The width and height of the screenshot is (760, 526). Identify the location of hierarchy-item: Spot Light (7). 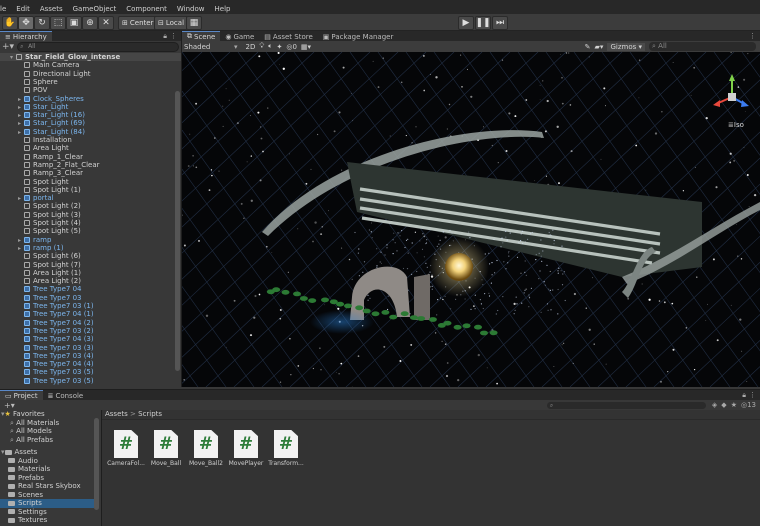
(90, 265).